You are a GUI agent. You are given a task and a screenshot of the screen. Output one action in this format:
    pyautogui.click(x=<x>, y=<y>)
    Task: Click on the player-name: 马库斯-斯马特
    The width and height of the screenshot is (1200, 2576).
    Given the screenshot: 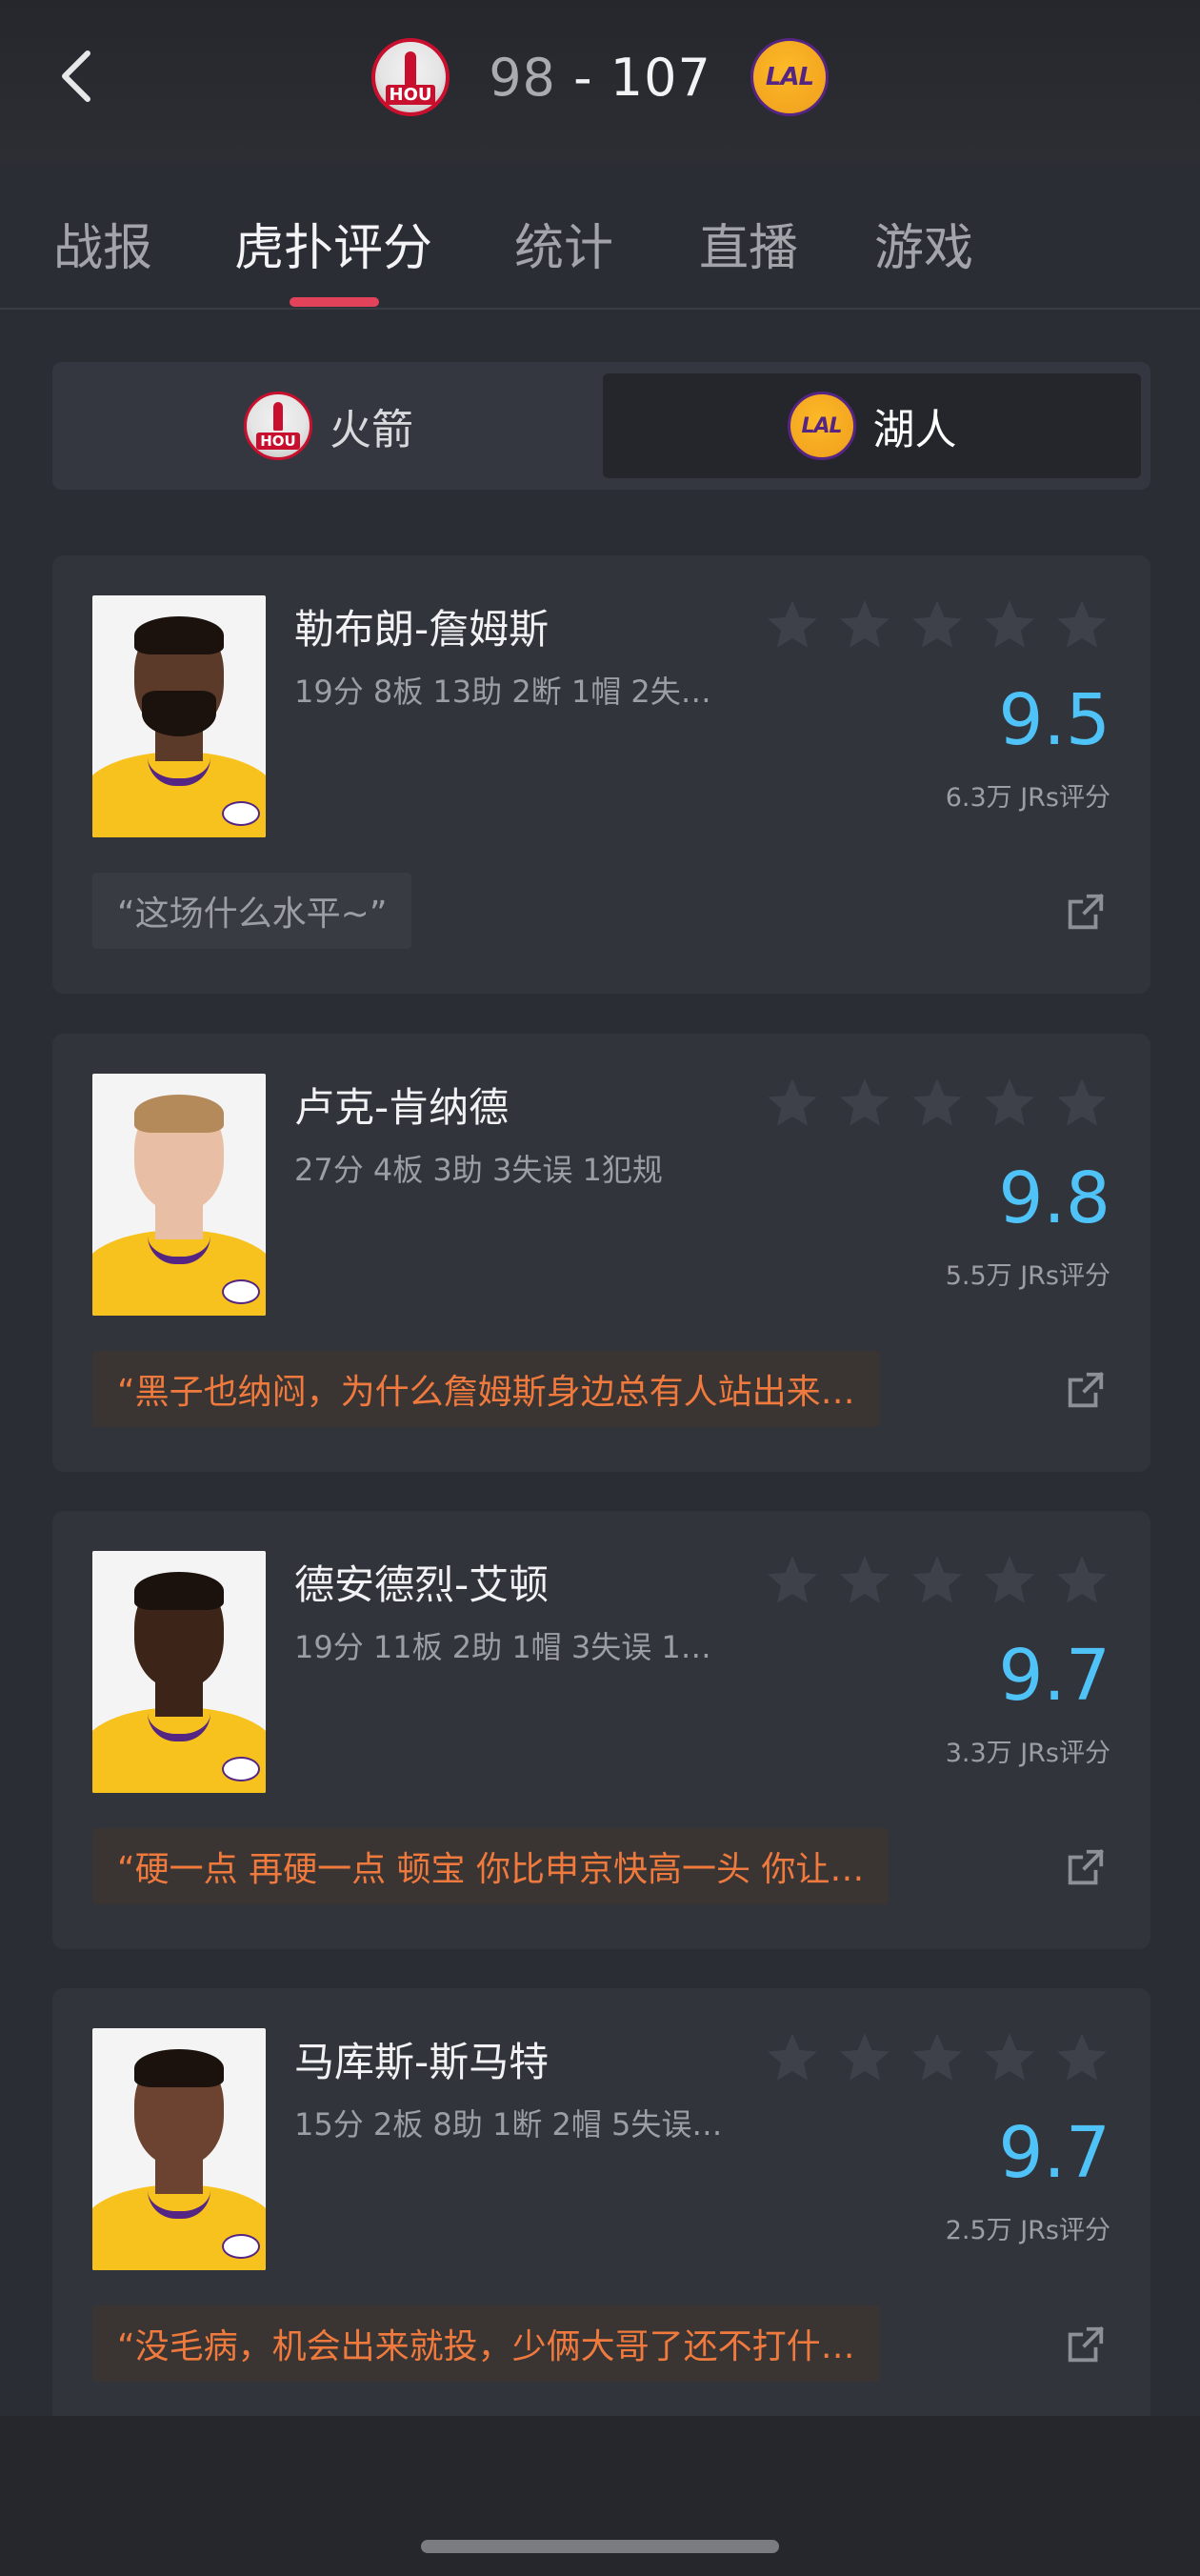 What is the action you would take?
    pyautogui.click(x=422, y=2062)
    